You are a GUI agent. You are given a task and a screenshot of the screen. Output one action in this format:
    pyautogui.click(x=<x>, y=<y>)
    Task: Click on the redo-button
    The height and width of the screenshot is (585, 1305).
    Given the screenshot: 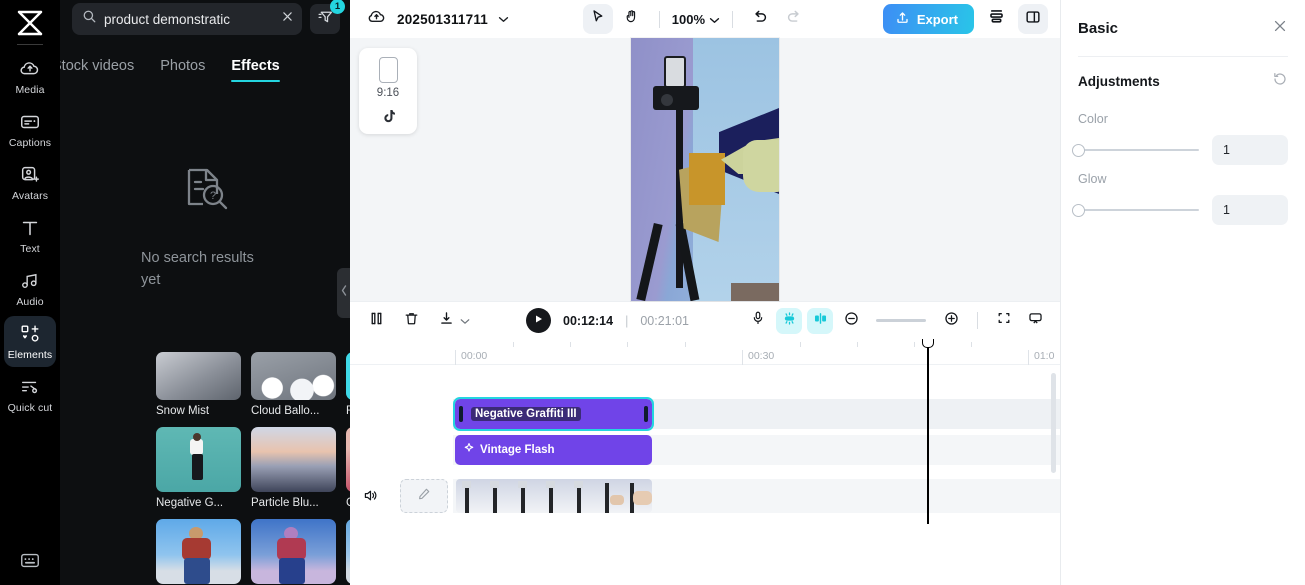 What is the action you would take?
    pyautogui.click(x=794, y=19)
    